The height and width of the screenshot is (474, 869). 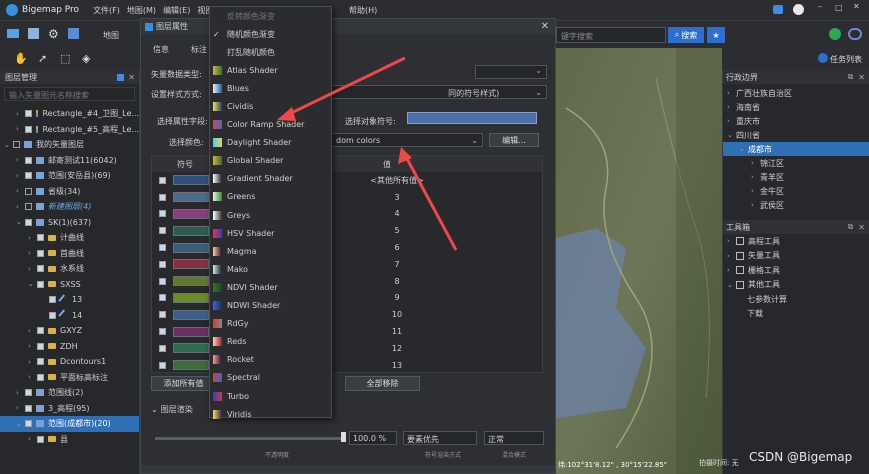 I want to click on admin-tree-item: › 锦江区, so click(x=796, y=163).